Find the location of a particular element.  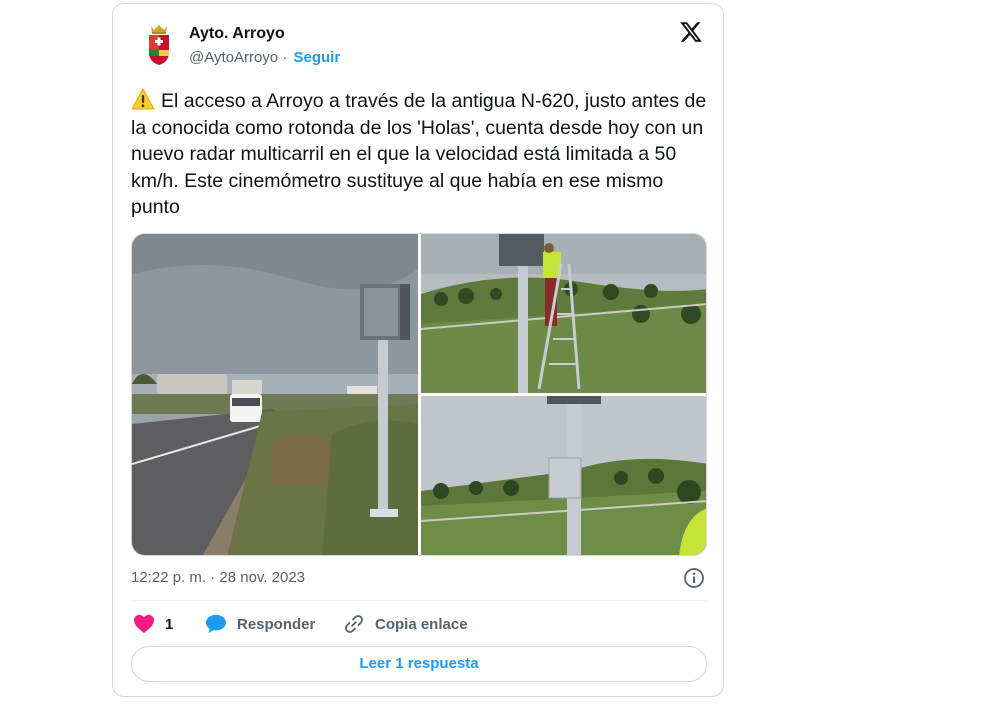

account-handle-row: @AytoArroyo · Seguir is located at coordinates (264, 57).